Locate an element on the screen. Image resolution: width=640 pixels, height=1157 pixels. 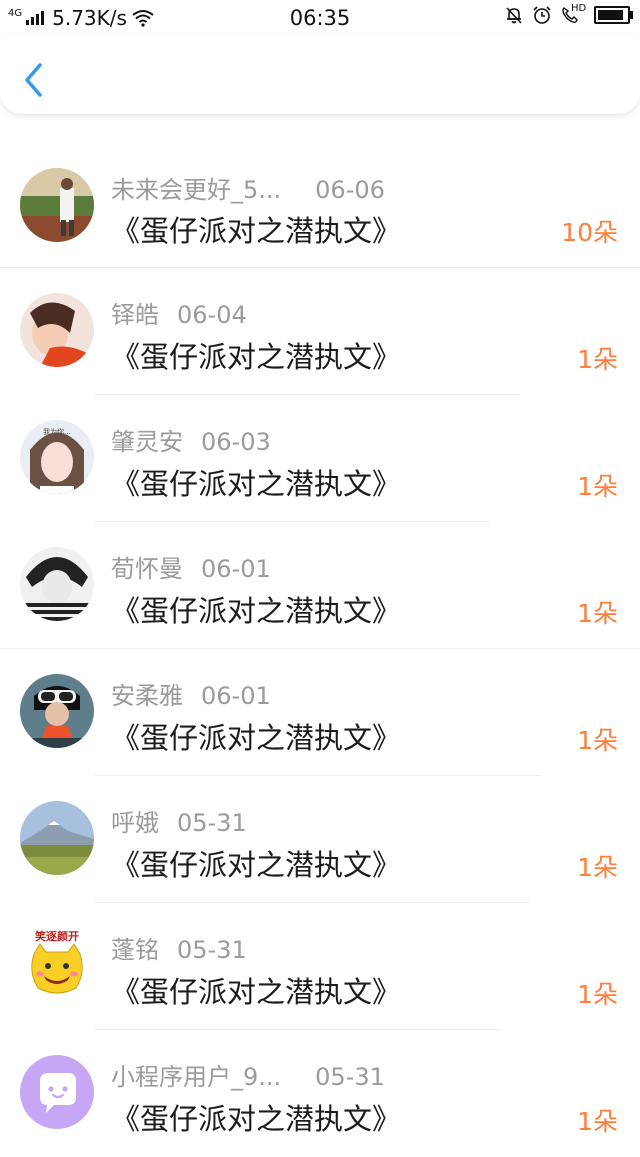
list-item: 未来会更好_5... 06-06 《蛋仔派对之潜执文》 10朵 is located at coordinates (320, 192).